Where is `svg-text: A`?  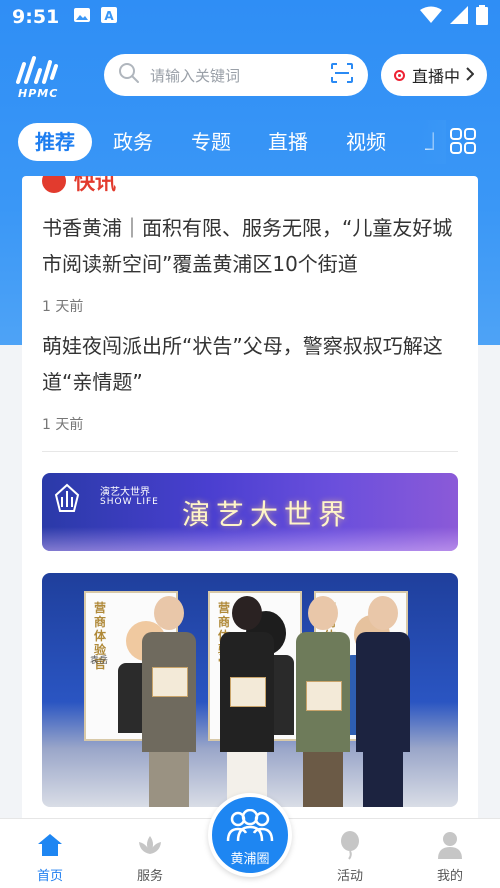 svg-text: A is located at coordinates (110, 16).